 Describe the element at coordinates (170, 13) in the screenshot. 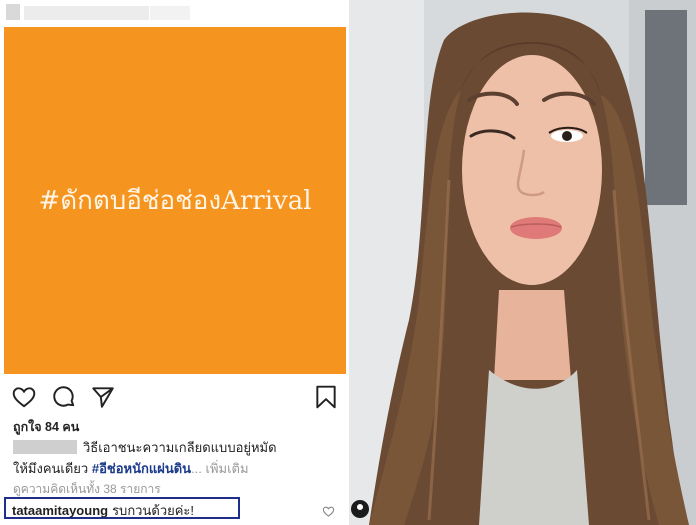

I see `blurred-username-extra` at that location.